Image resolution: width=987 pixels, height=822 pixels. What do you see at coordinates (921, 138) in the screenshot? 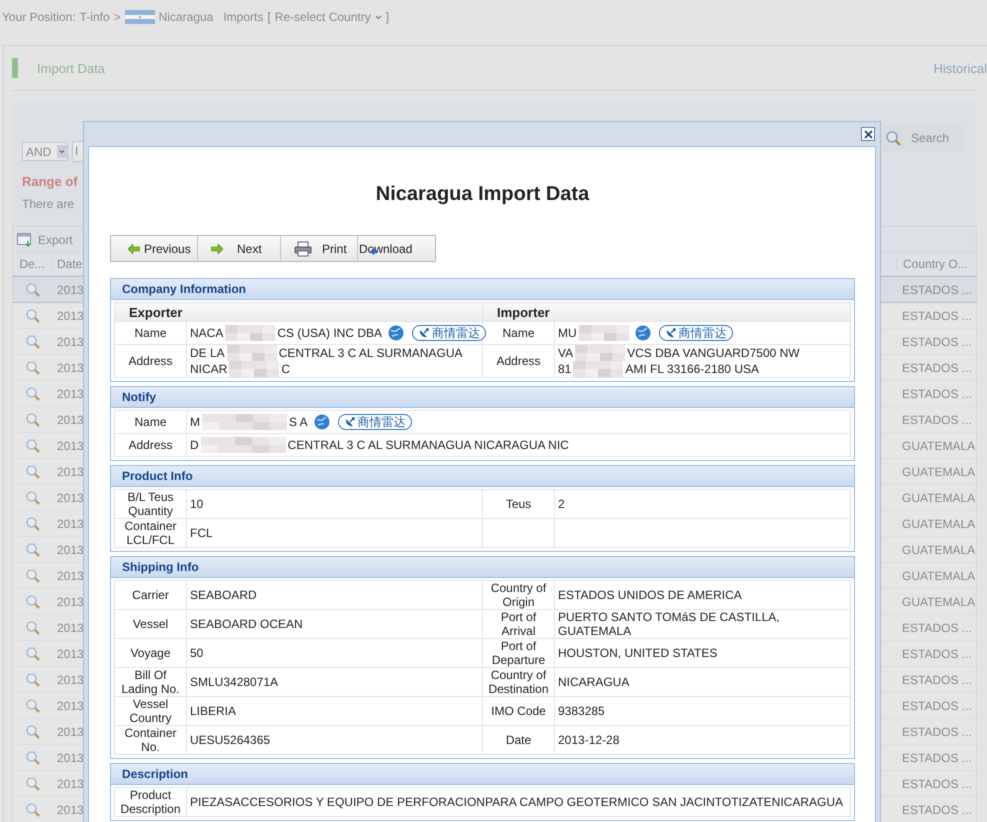
I see `search-button: Search` at bounding box center [921, 138].